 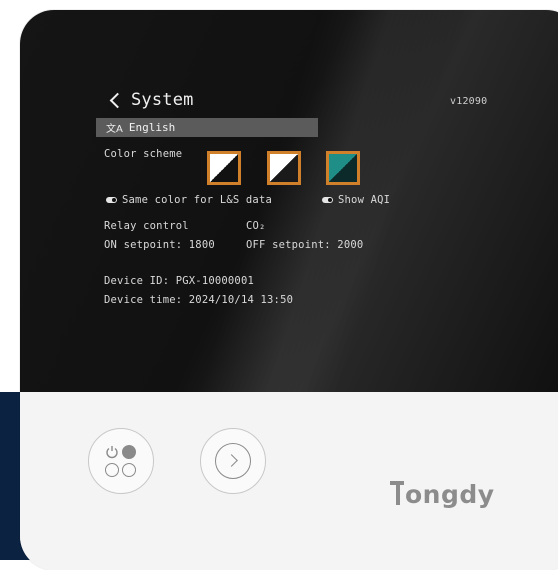 I want to click on on-setpoint: ON setpoint: 1800, so click(x=159, y=245).